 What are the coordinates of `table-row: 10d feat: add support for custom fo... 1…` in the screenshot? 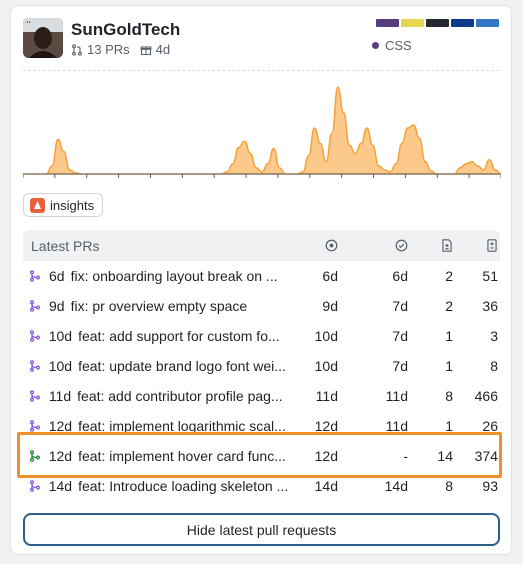 It's located at (261, 336).